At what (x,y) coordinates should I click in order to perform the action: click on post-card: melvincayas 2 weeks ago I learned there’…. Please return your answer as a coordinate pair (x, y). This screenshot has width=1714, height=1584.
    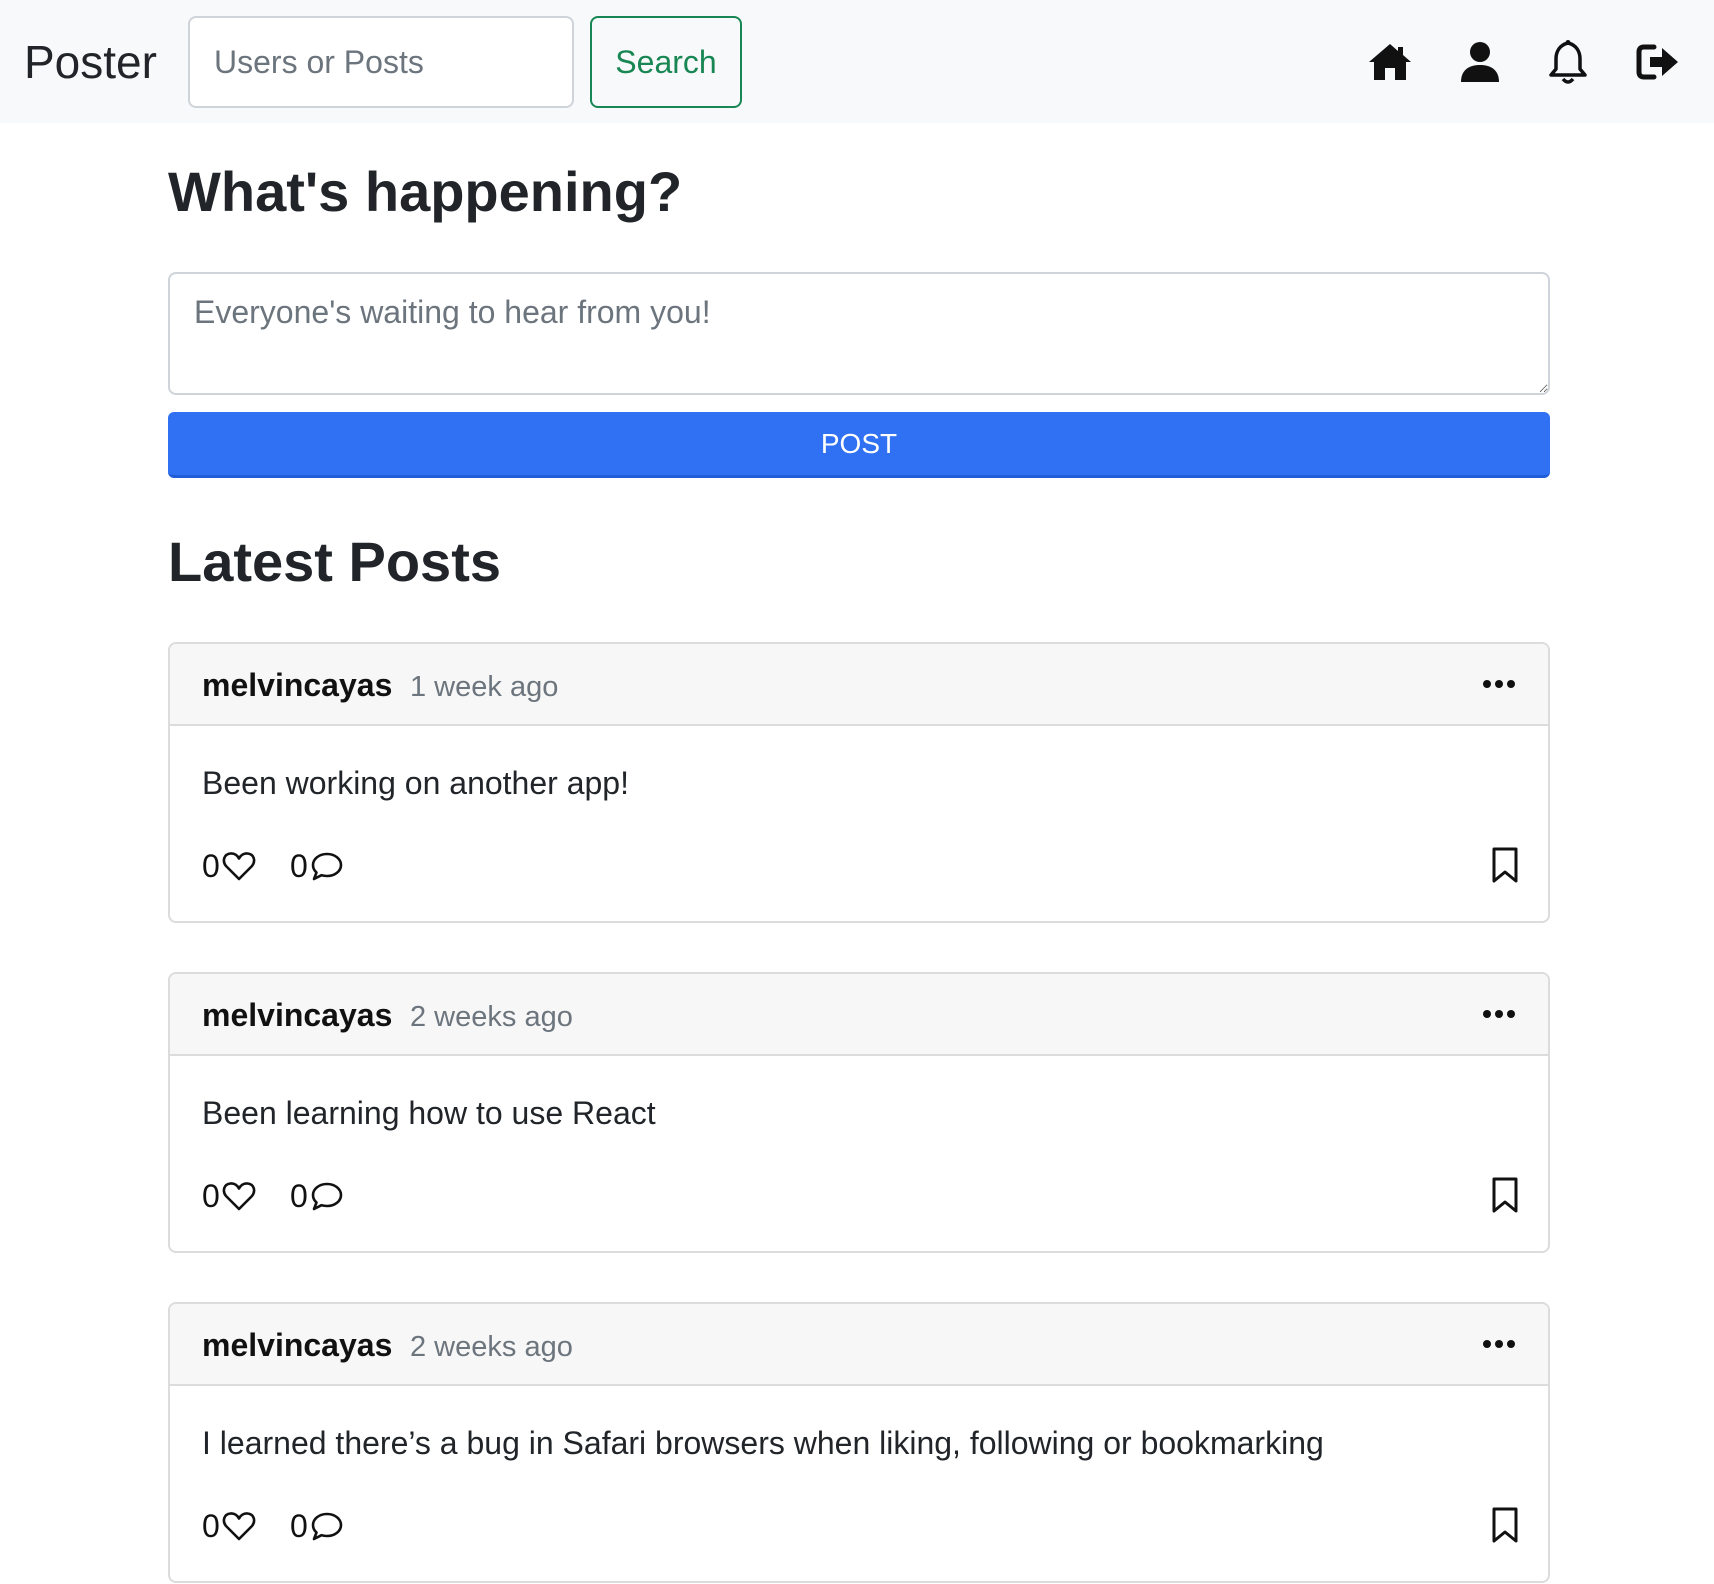
    Looking at the image, I should click on (859, 1442).